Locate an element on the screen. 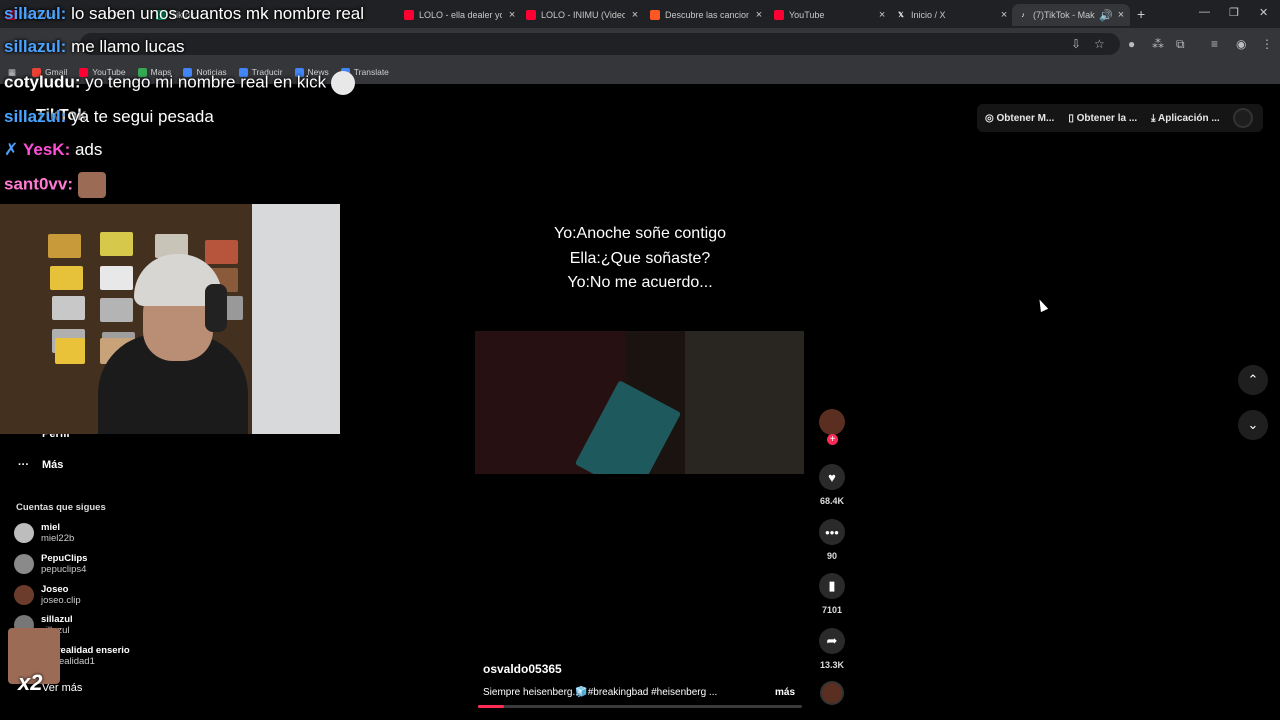  chat-text: lo saben unos cuantos mk nombre real is located at coordinates (215, 13).